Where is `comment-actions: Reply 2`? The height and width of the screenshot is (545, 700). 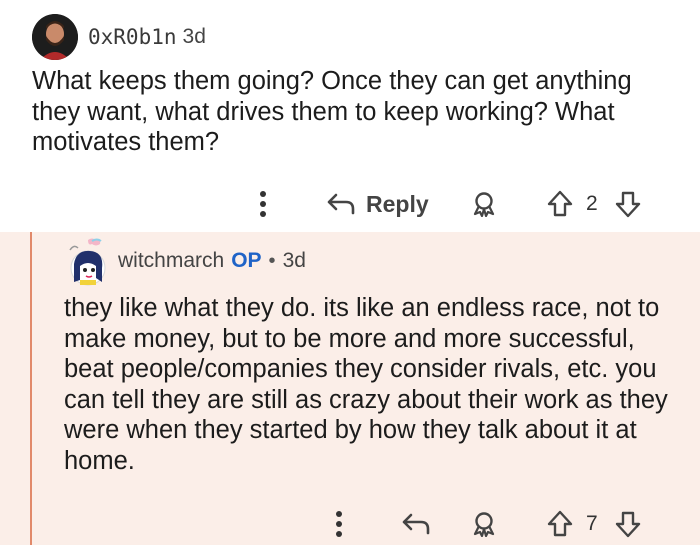
comment-actions: Reply 2 is located at coordinates (350, 204).